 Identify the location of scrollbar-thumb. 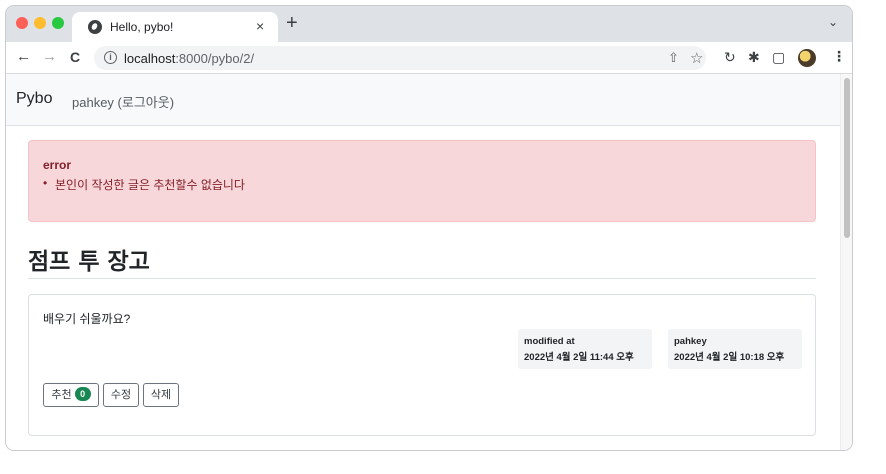
(847, 158).